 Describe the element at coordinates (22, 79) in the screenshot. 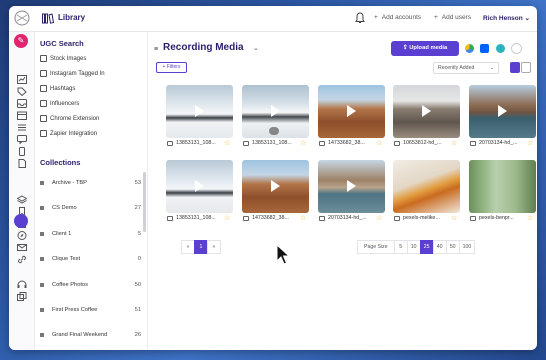

I see `analytics-icon` at that location.